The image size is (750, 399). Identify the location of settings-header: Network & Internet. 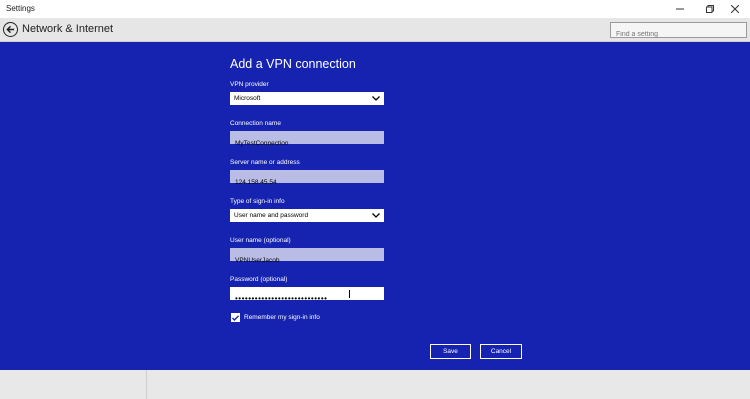
(375, 30).